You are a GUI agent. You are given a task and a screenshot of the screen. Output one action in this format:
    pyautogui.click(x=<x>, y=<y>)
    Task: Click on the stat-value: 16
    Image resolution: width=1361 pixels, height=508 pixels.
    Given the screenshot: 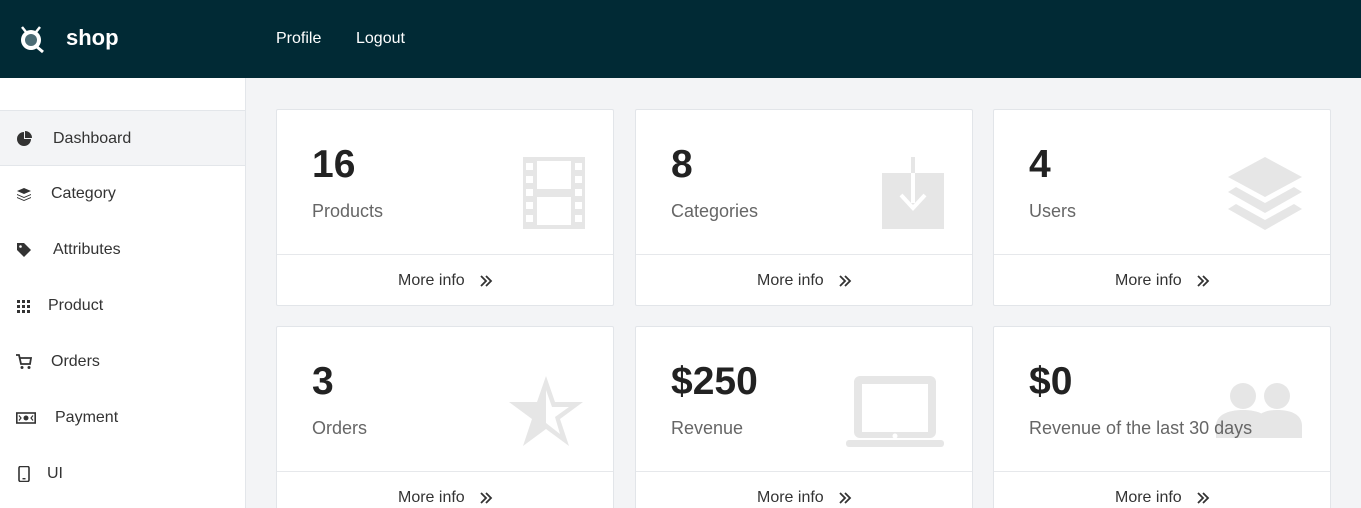 What is the action you would take?
    pyautogui.click(x=334, y=164)
    